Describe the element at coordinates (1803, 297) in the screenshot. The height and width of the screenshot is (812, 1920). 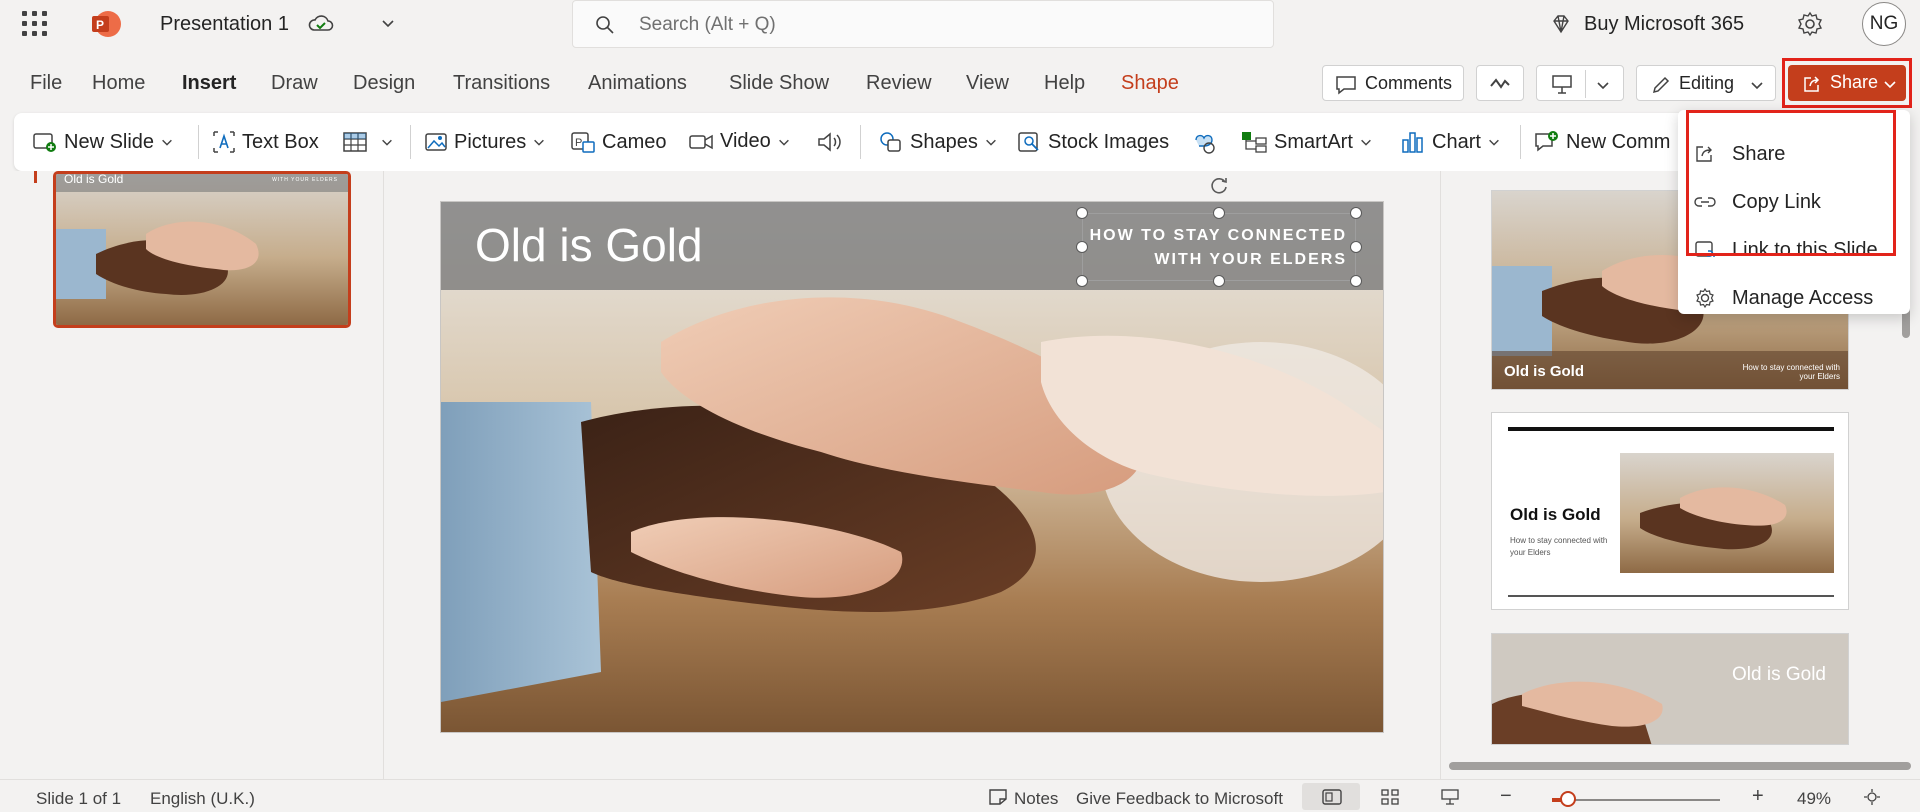
I see `manage-access-label: Manage Access` at that location.